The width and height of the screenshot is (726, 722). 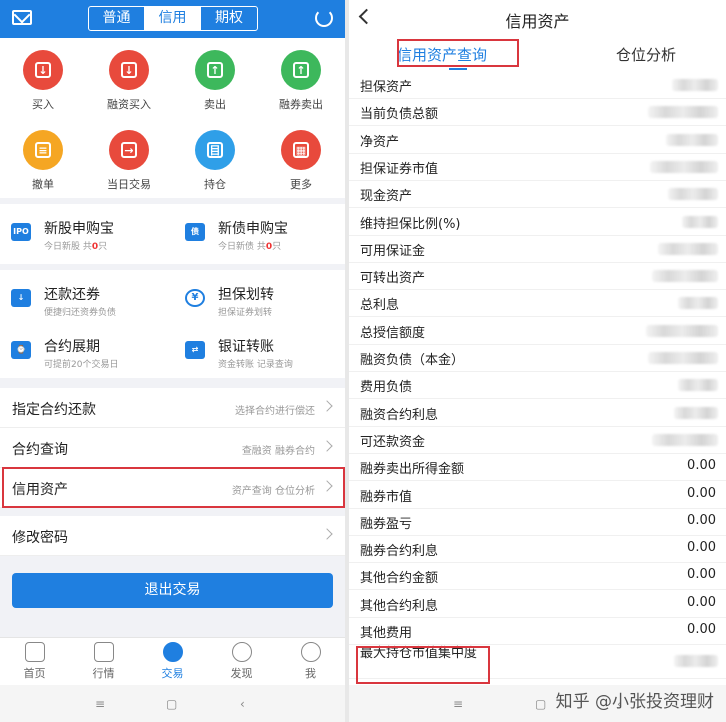 I want to click on menu-change-password: 修改密码, so click(x=172, y=536).